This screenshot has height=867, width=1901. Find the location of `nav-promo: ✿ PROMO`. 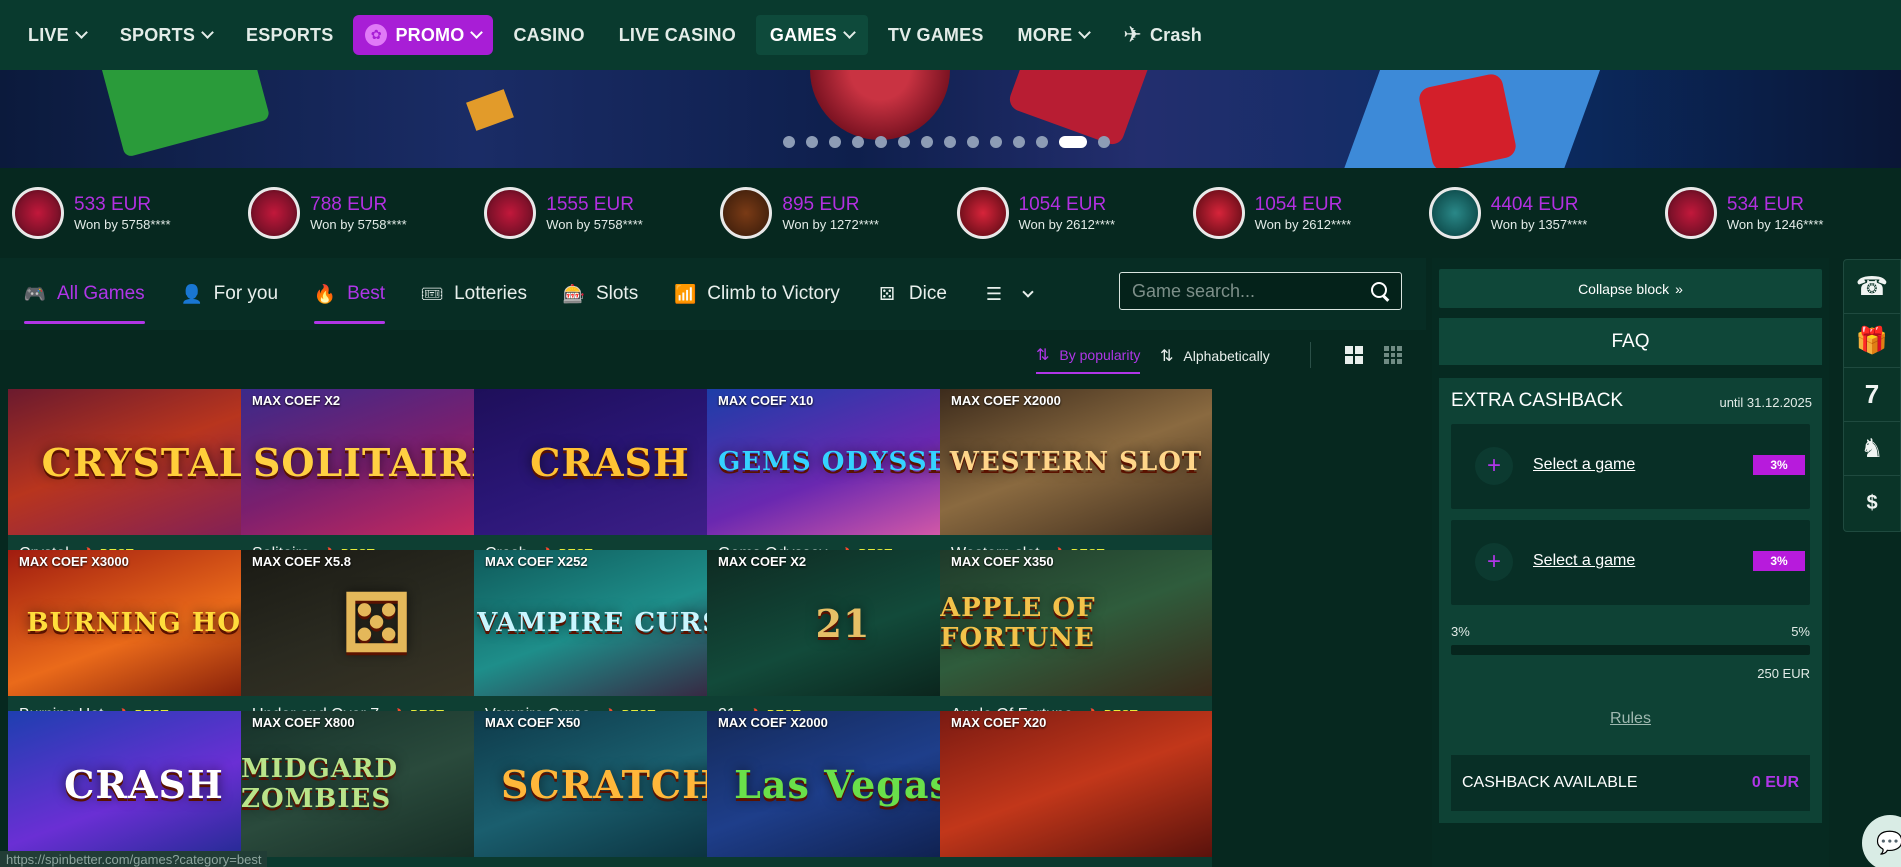

nav-promo: ✿ PROMO is located at coordinates (423, 35).